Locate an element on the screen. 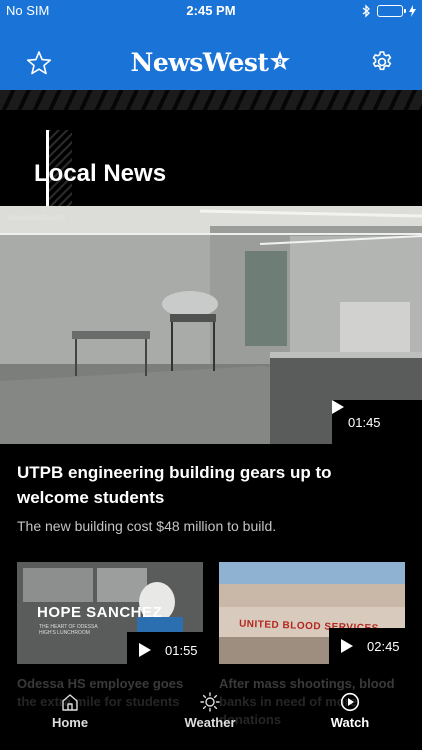 This screenshot has height=750, width=422. hero-duration: 01:45 is located at coordinates (364, 422).